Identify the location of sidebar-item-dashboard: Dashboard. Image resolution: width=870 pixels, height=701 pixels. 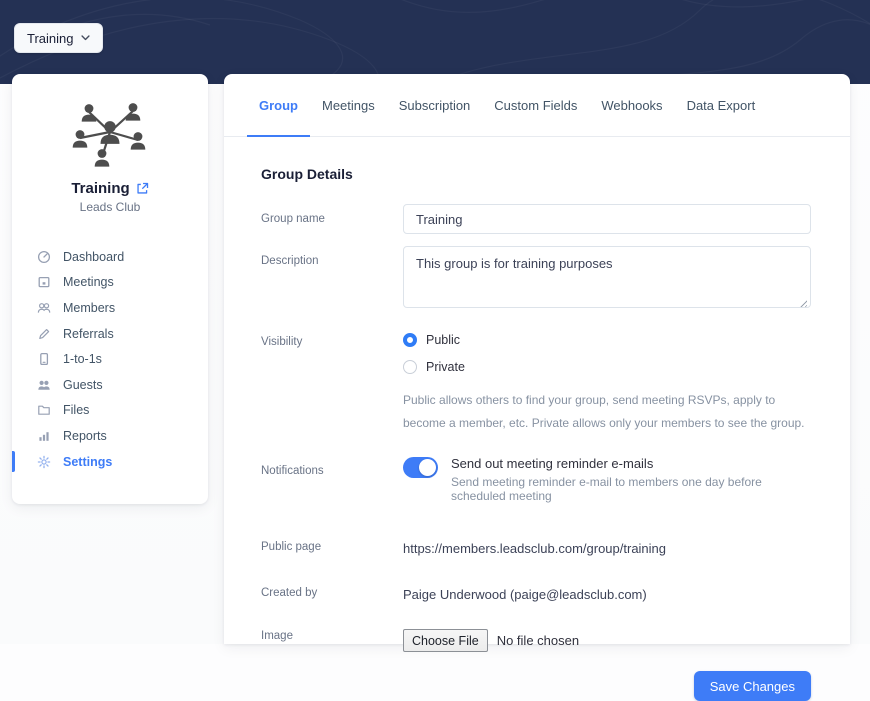
(110, 257).